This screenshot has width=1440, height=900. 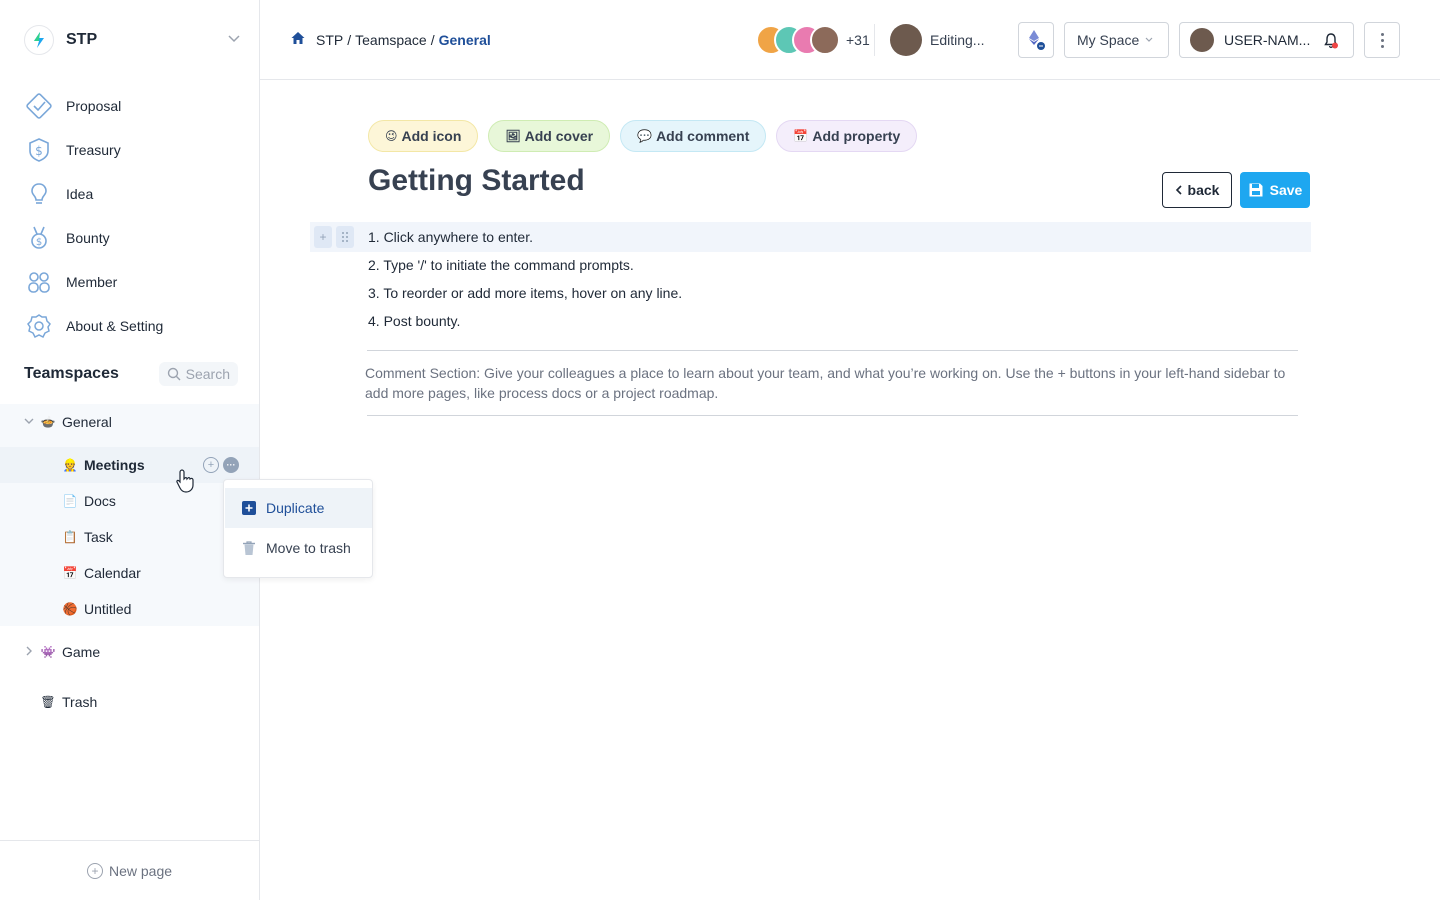 What do you see at coordinates (70, 537) in the screenshot?
I see `page-emoji: 📋` at bounding box center [70, 537].